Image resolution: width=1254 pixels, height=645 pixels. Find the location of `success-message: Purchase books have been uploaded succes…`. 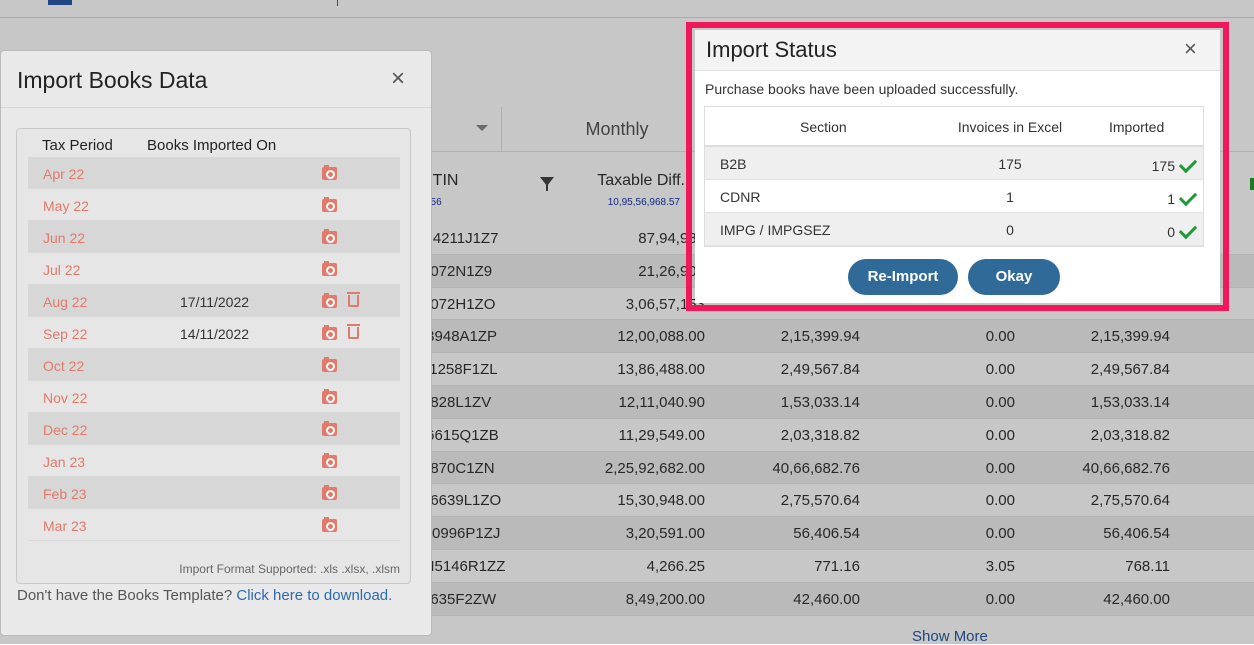

success-message: Purchase books have been uploaded succes… is located at coordinates (862, 89).